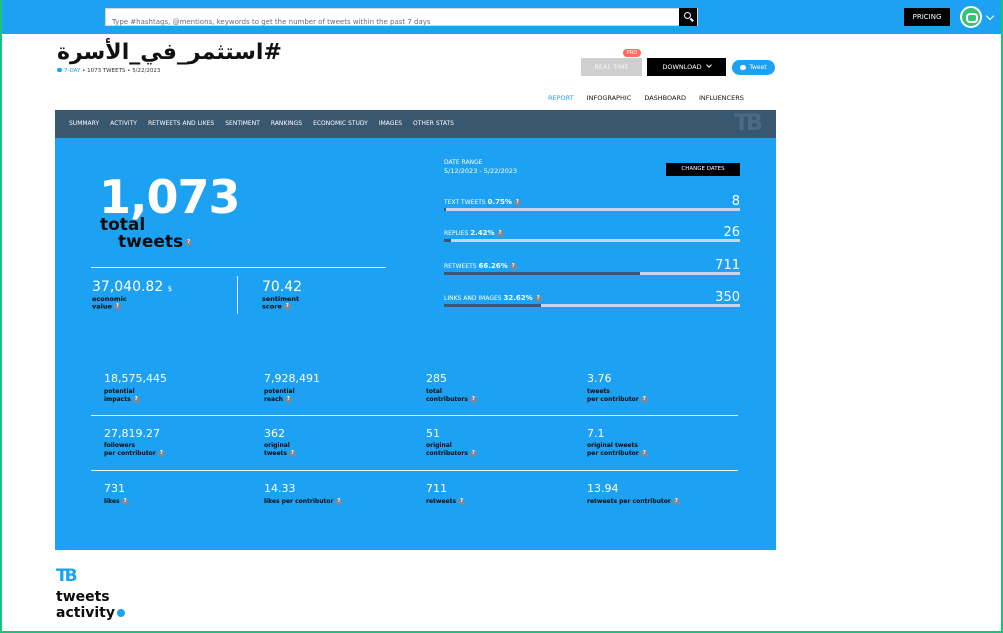 The height and width of the screenshot is (633, 1003). I want to click on likes-per-contributor-label: likes per contributor?, so click(303, 502).